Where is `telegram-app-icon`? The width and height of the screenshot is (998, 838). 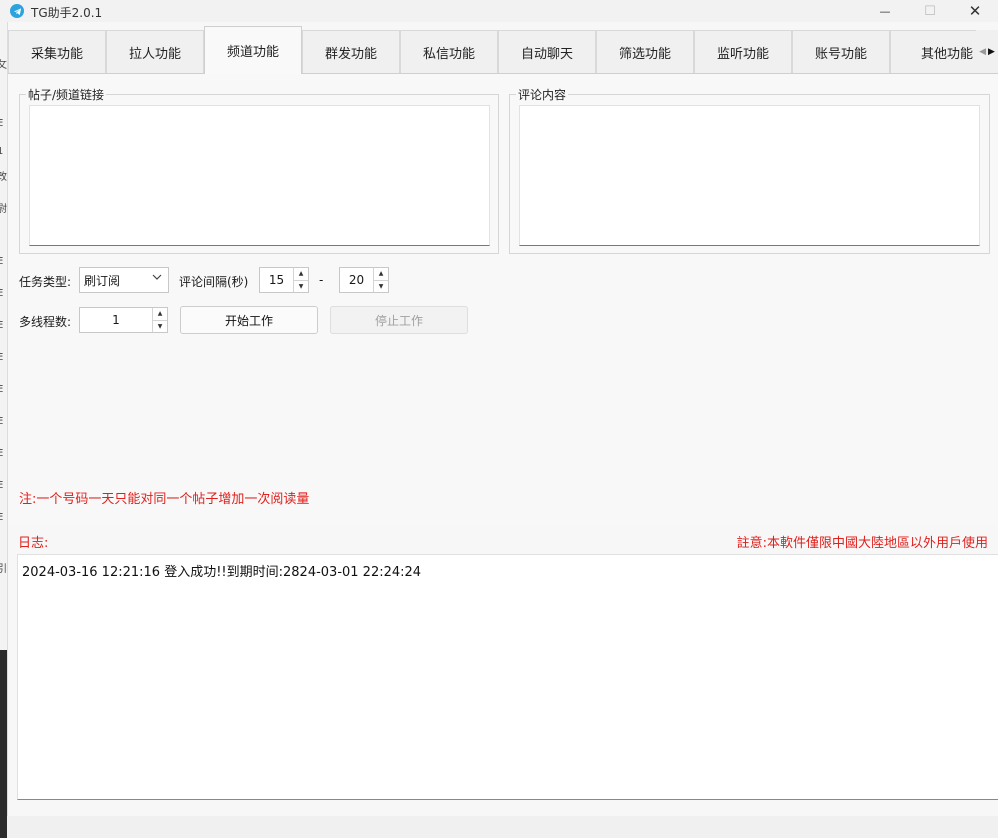 telegram-app-icon is located at coordinates (17, 11).